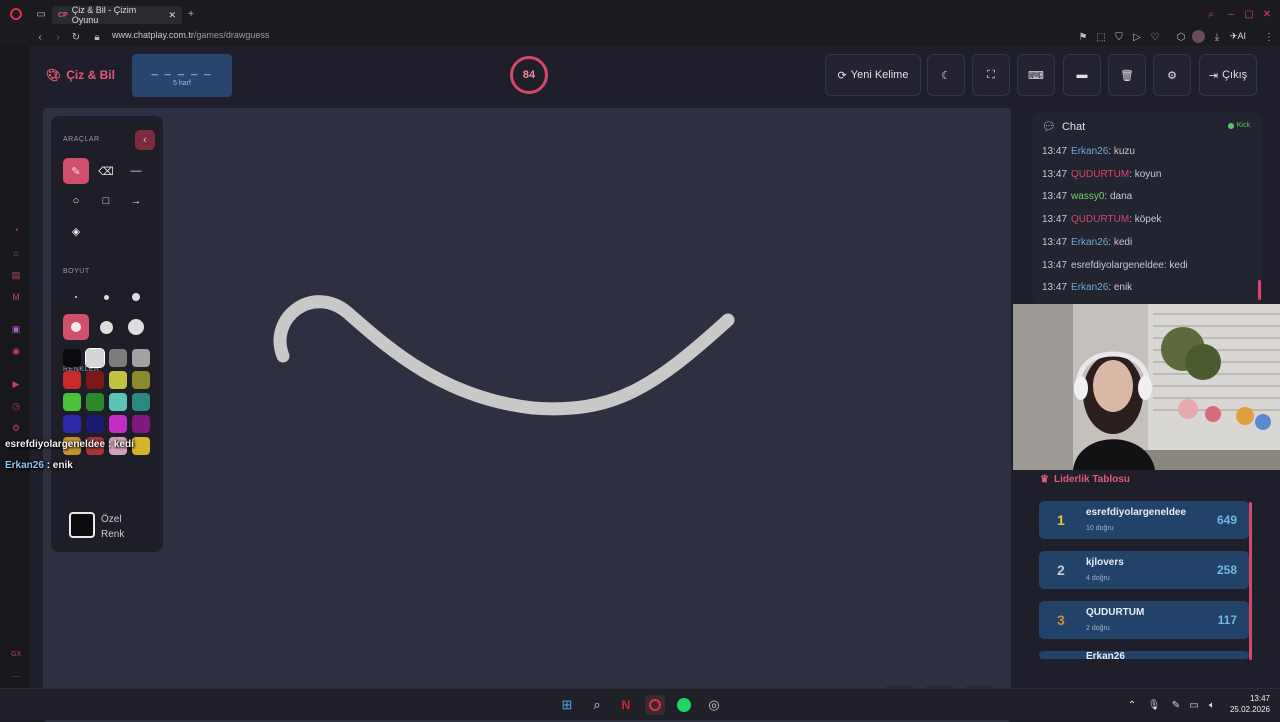  Describe the element at coordinates (16, 351) in the screenshot. I see `music-icon: ◉` at that location.